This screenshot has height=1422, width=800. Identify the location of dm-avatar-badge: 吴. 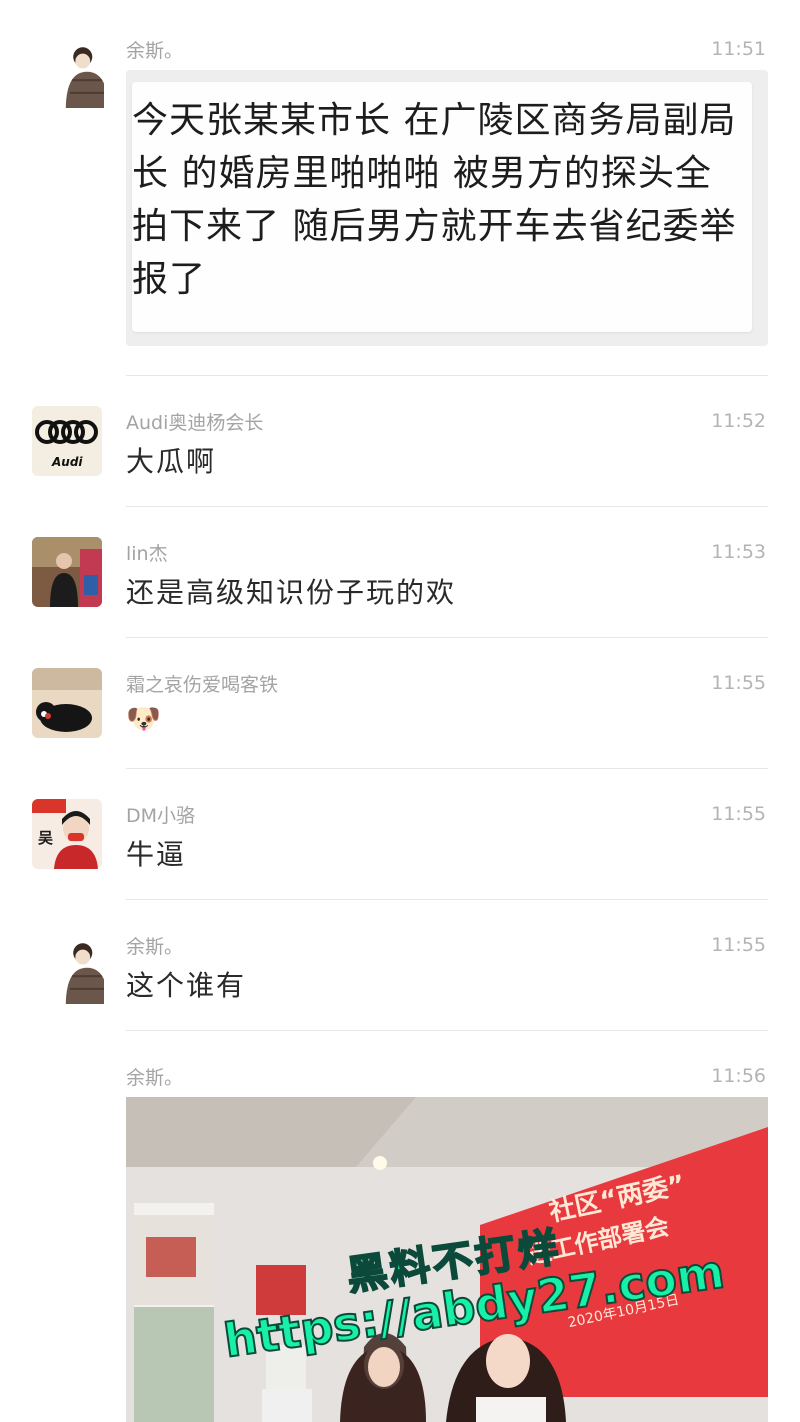
(45, 838).